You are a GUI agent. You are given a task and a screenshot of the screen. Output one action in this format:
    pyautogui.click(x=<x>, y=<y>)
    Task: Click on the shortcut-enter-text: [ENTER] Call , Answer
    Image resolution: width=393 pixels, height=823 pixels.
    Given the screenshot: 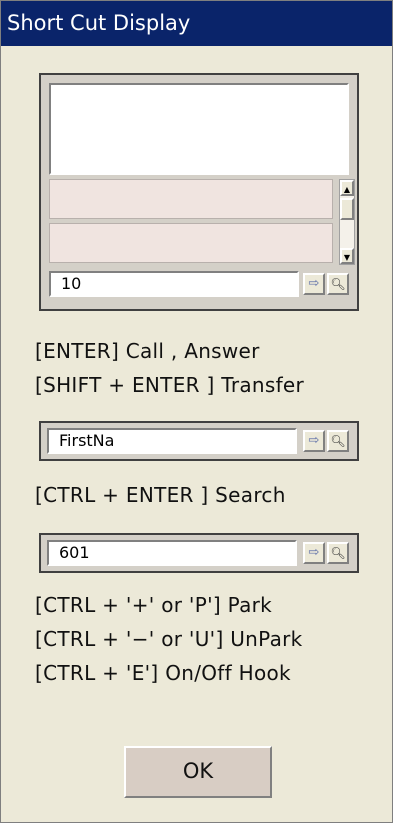 What is the action you would take?
    pyautogui.click(x=147, y=351)
    